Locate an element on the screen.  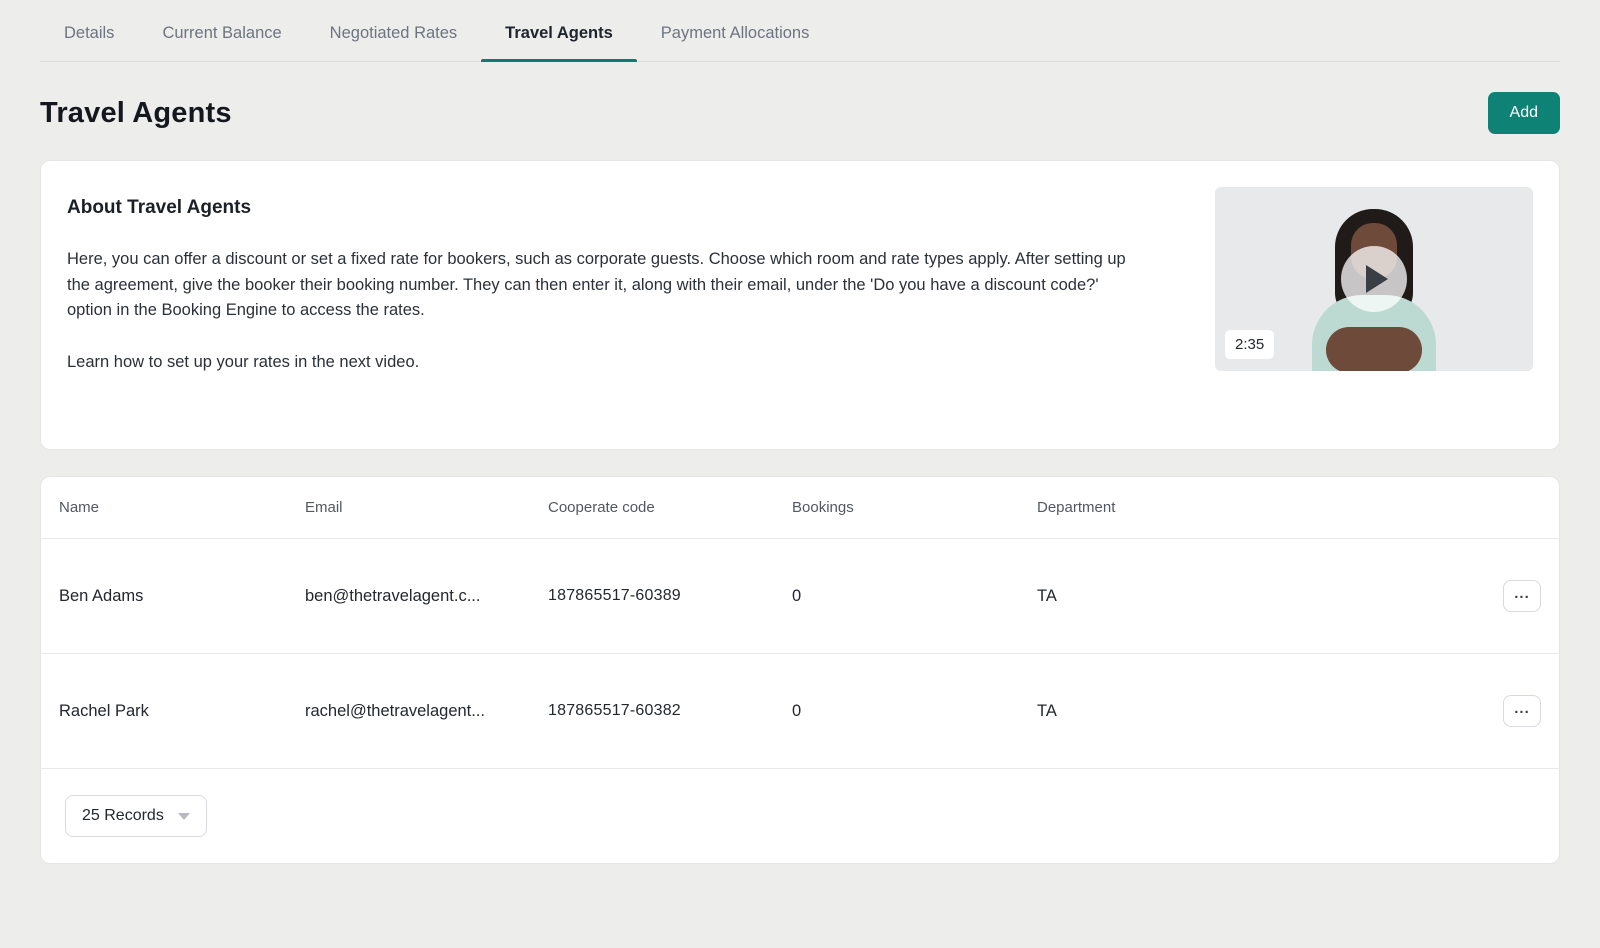
column-header-cooperate-code: Cooperate code is located at coordinates (601, 507).